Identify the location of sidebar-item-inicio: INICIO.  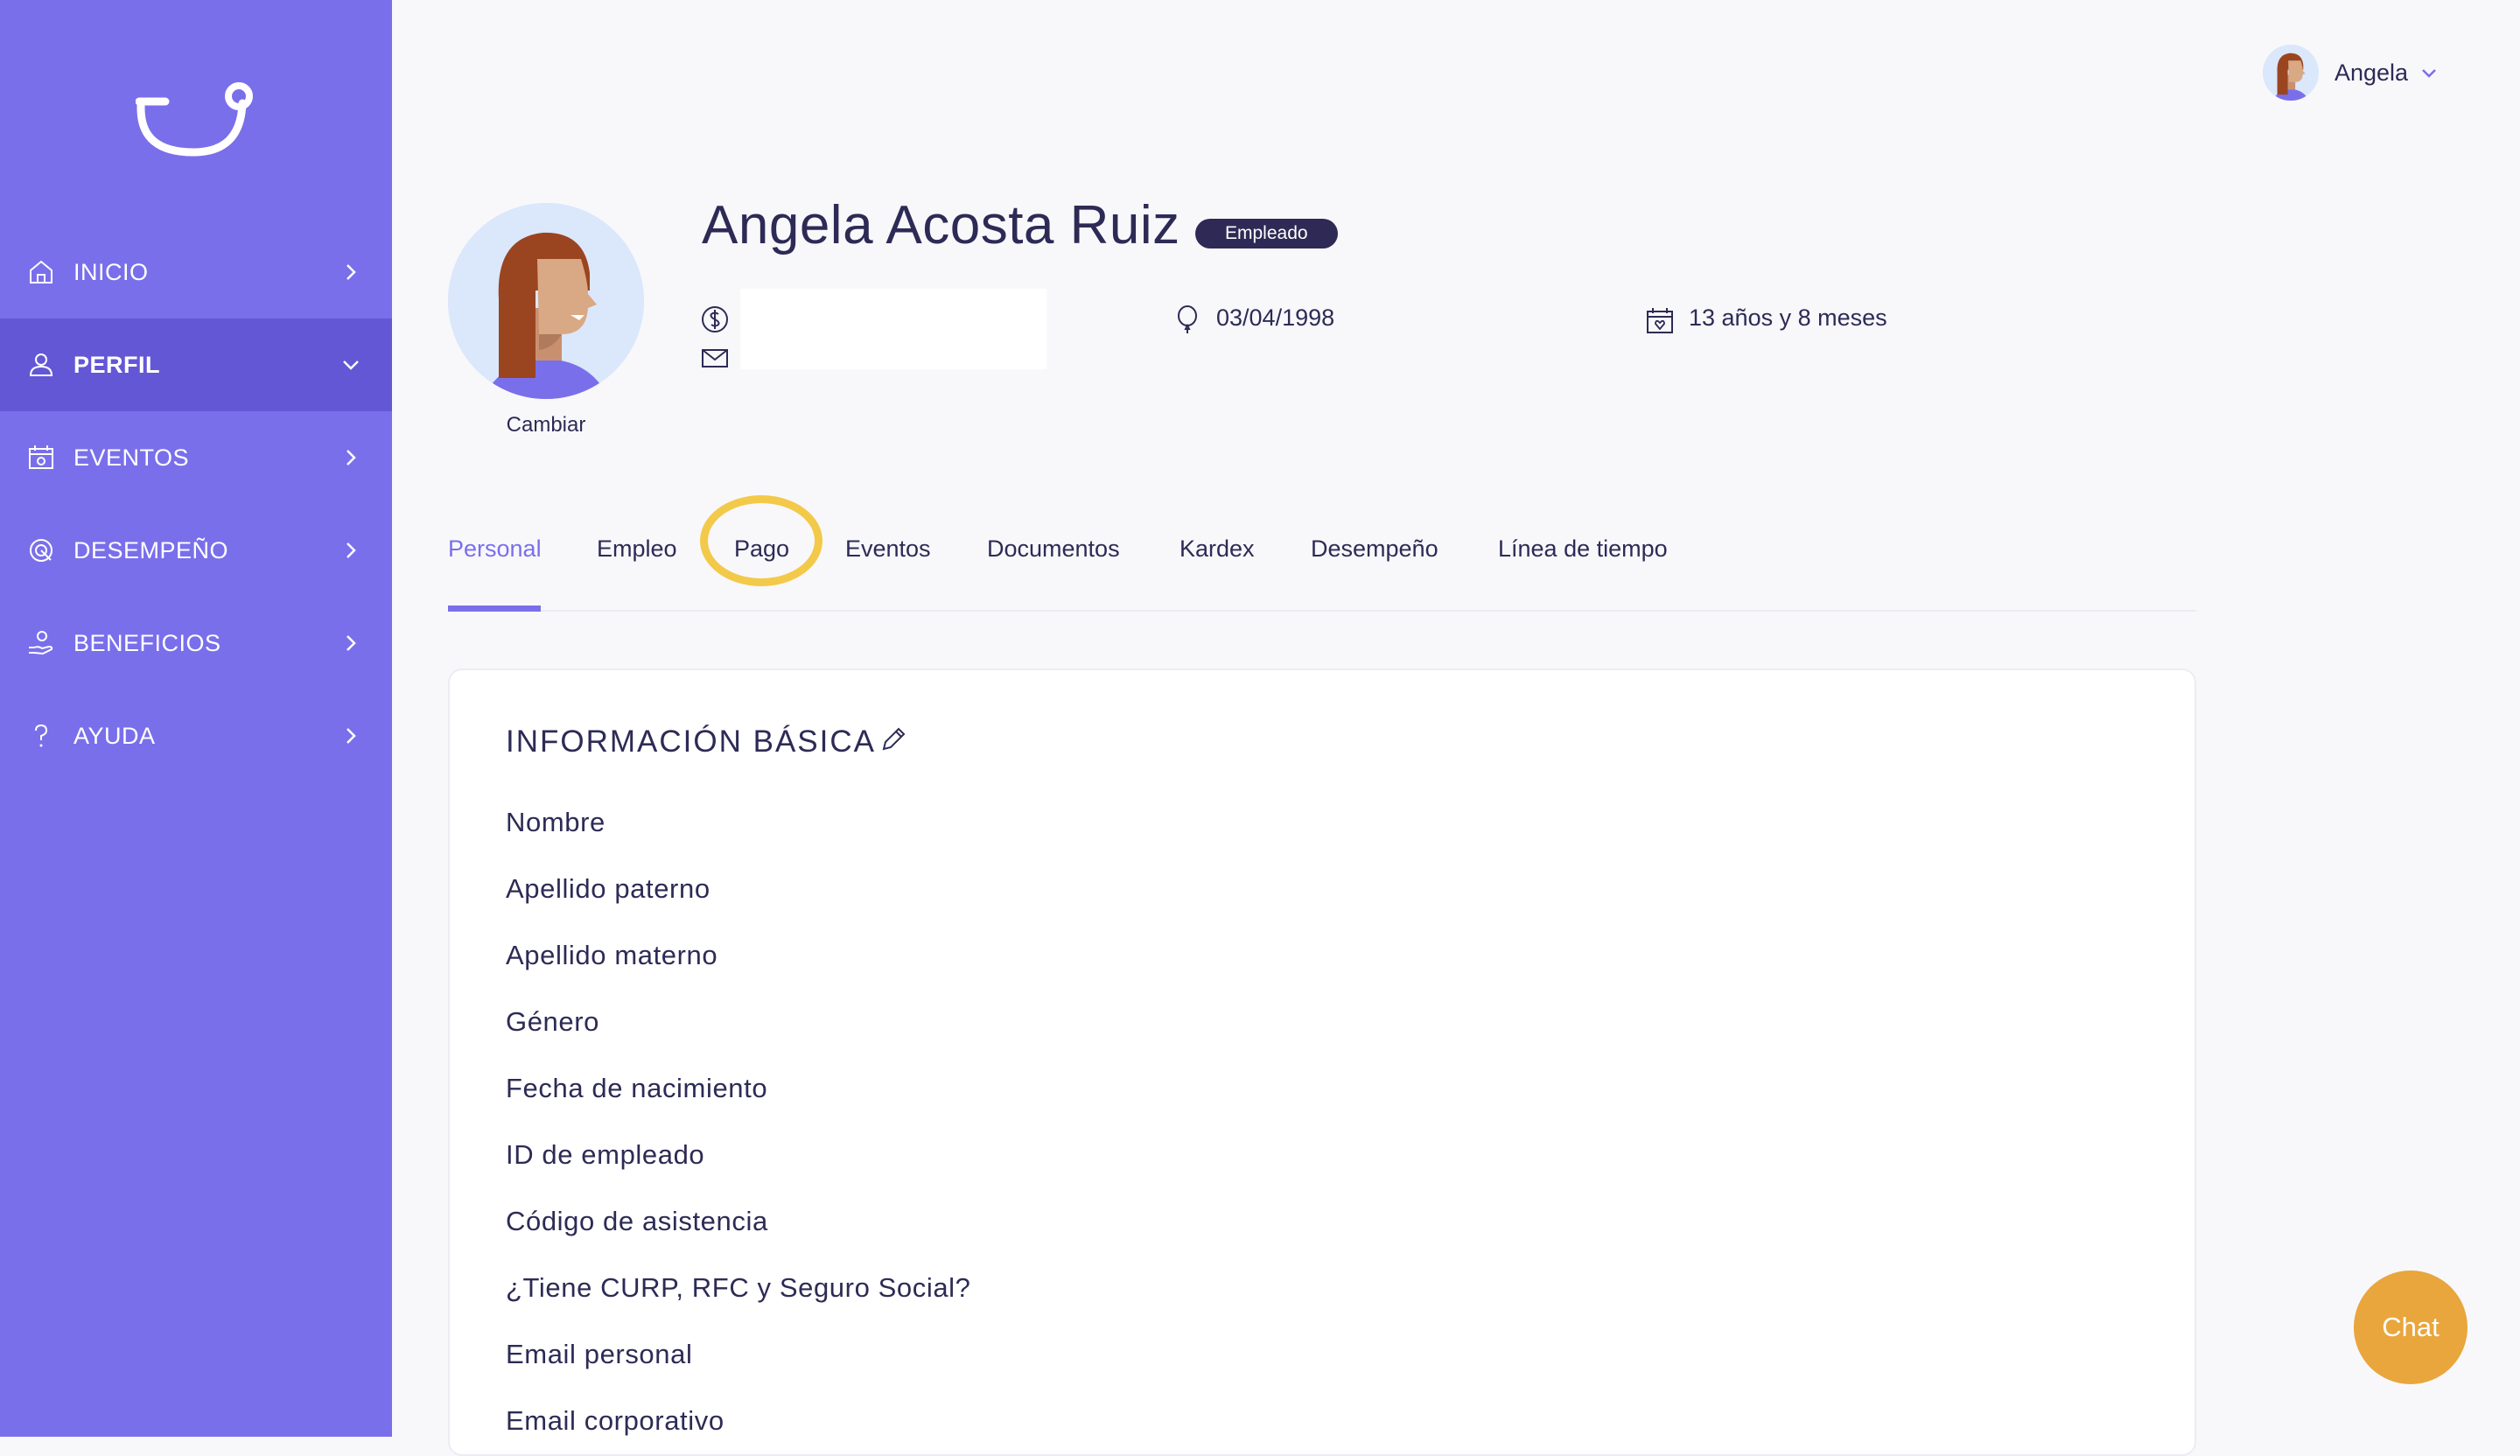
(196, 272).